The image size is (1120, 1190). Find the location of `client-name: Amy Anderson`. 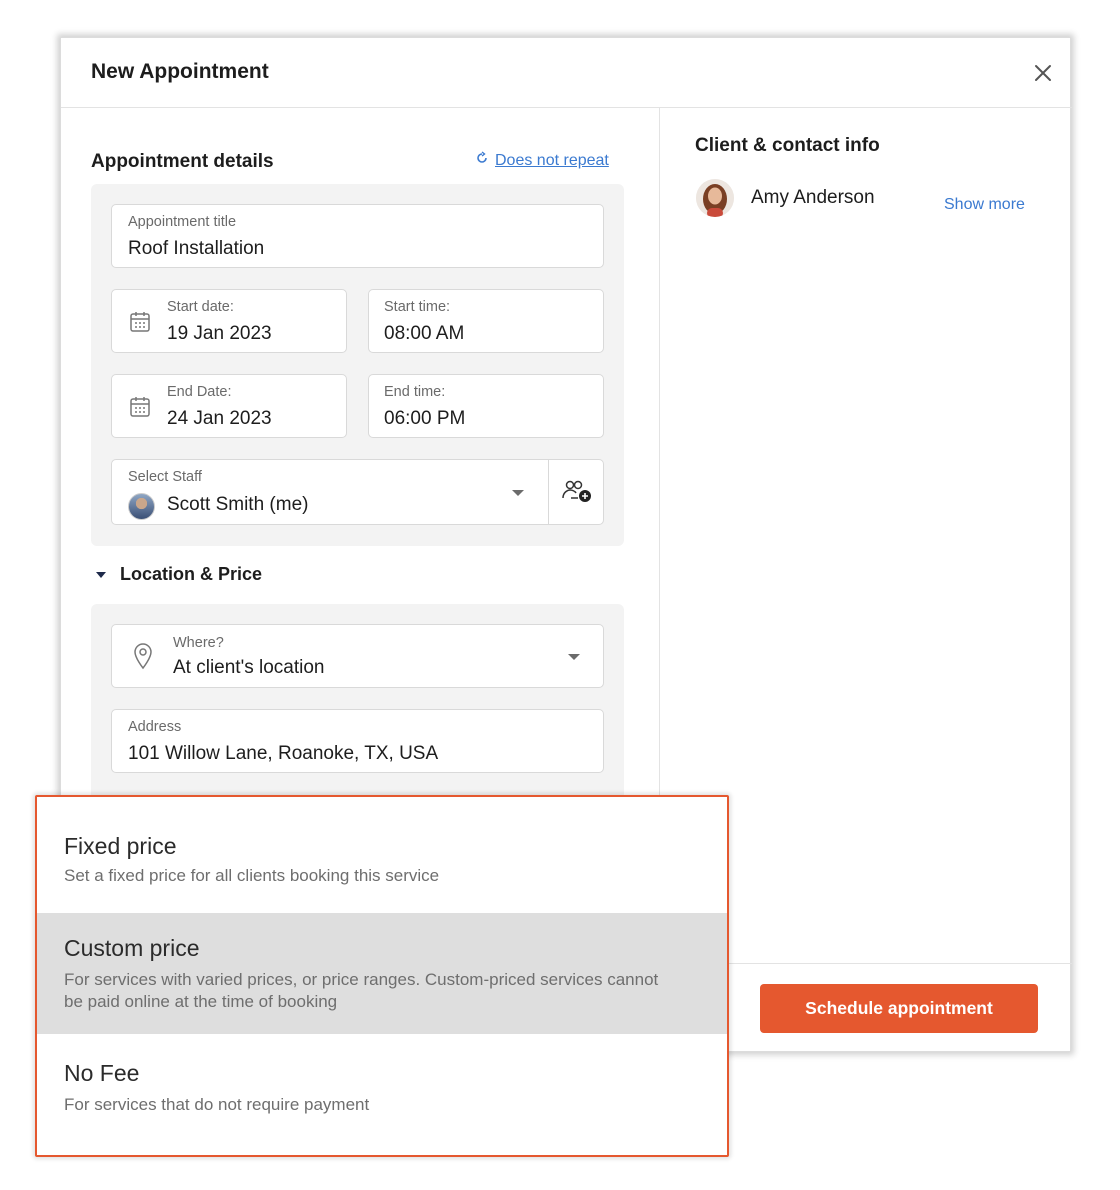

client-name: Amy Anderson is located at coordinates (813, 197).